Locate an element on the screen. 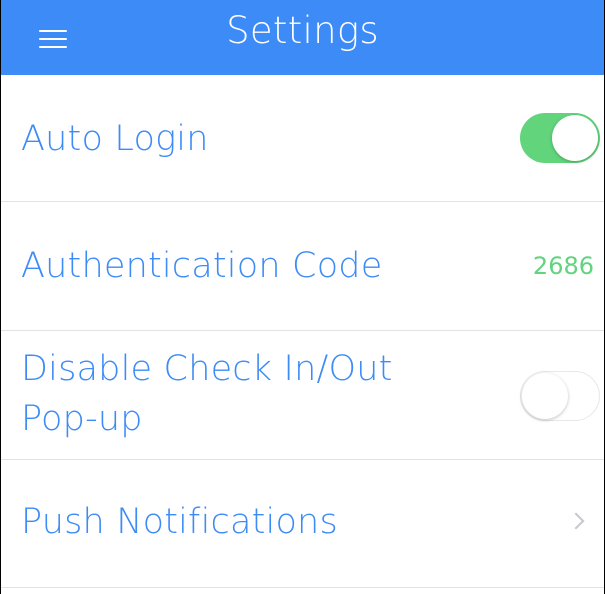 Image resolution: width=605 pixels, height=594 pixels. chevron-right-icon is located at coordinates (576, 521).